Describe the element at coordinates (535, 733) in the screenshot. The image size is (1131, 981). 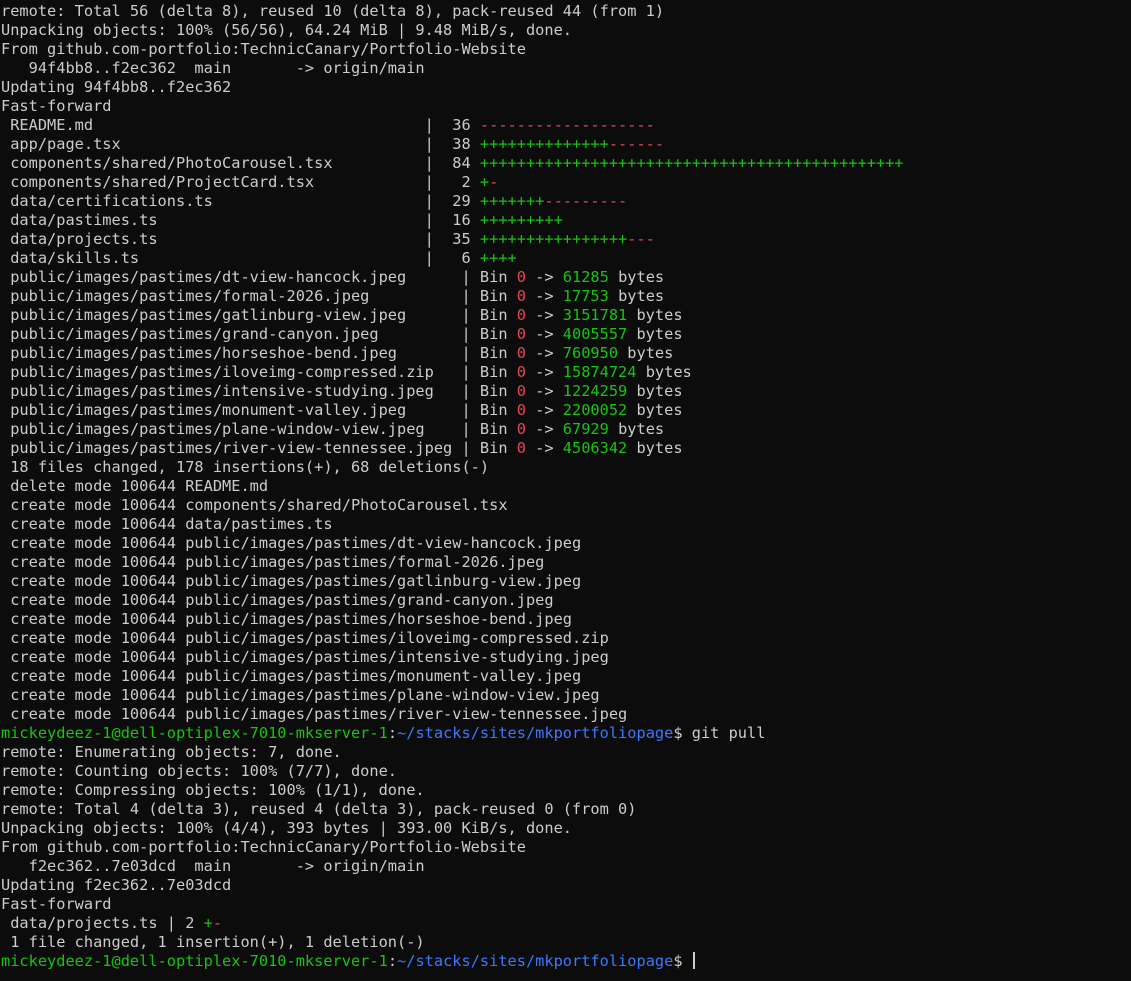
I see `terminal-text: ~/stacks/sites/mkportfoliopage` at that location.